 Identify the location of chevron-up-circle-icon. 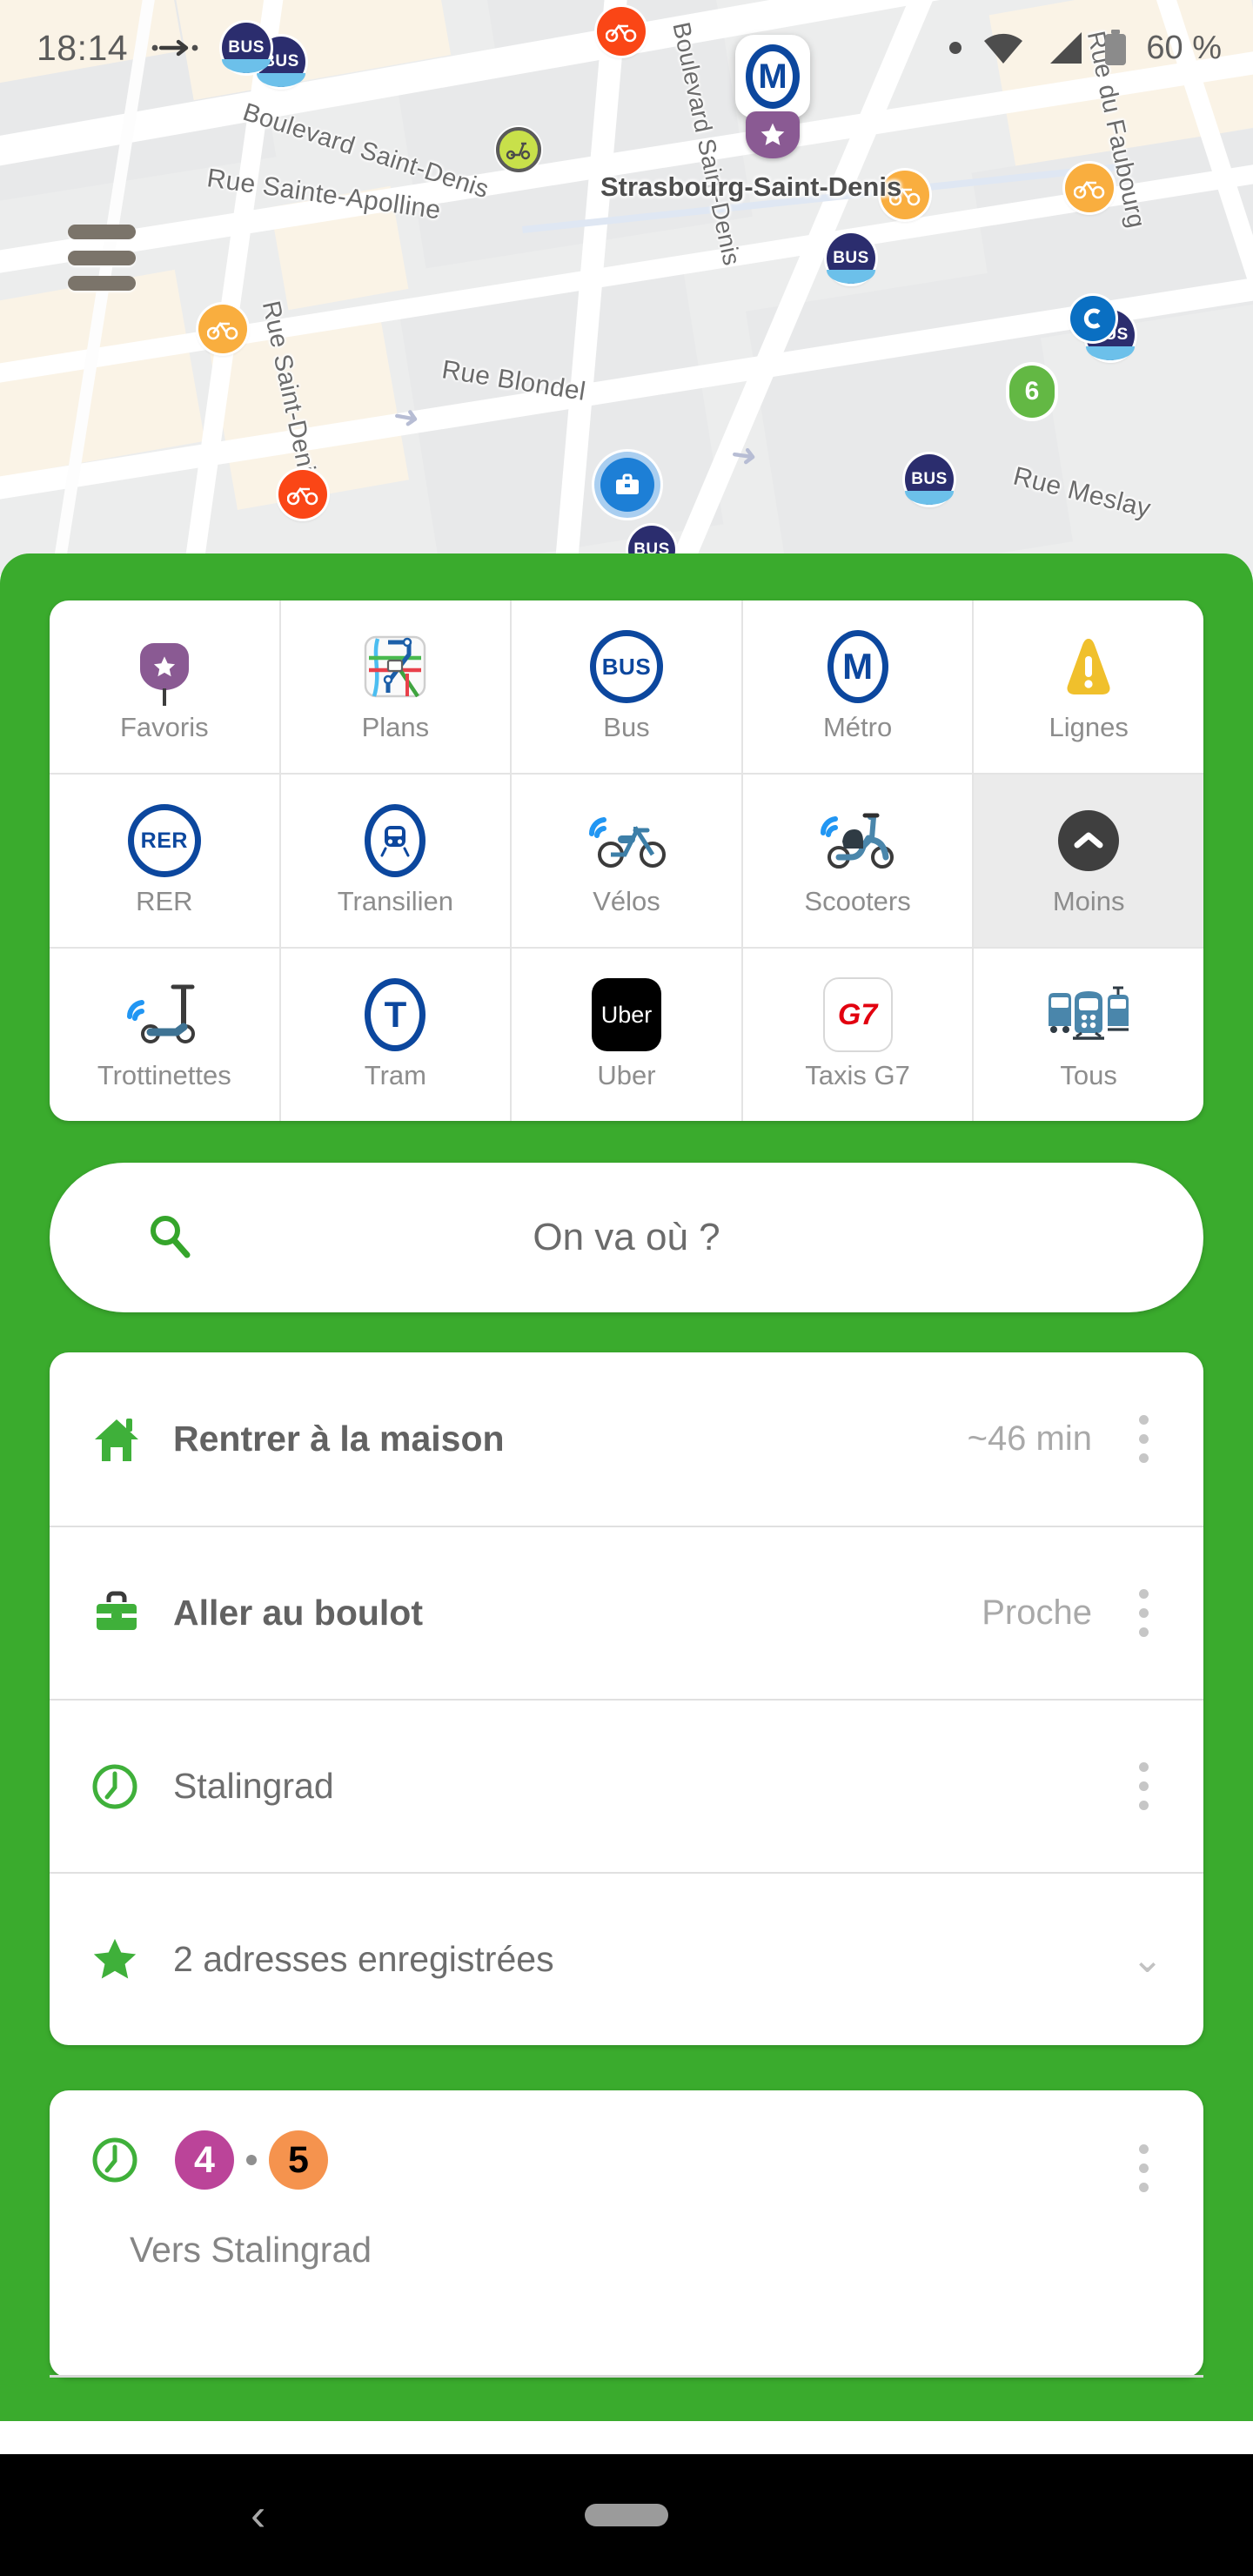
(1089, 840).